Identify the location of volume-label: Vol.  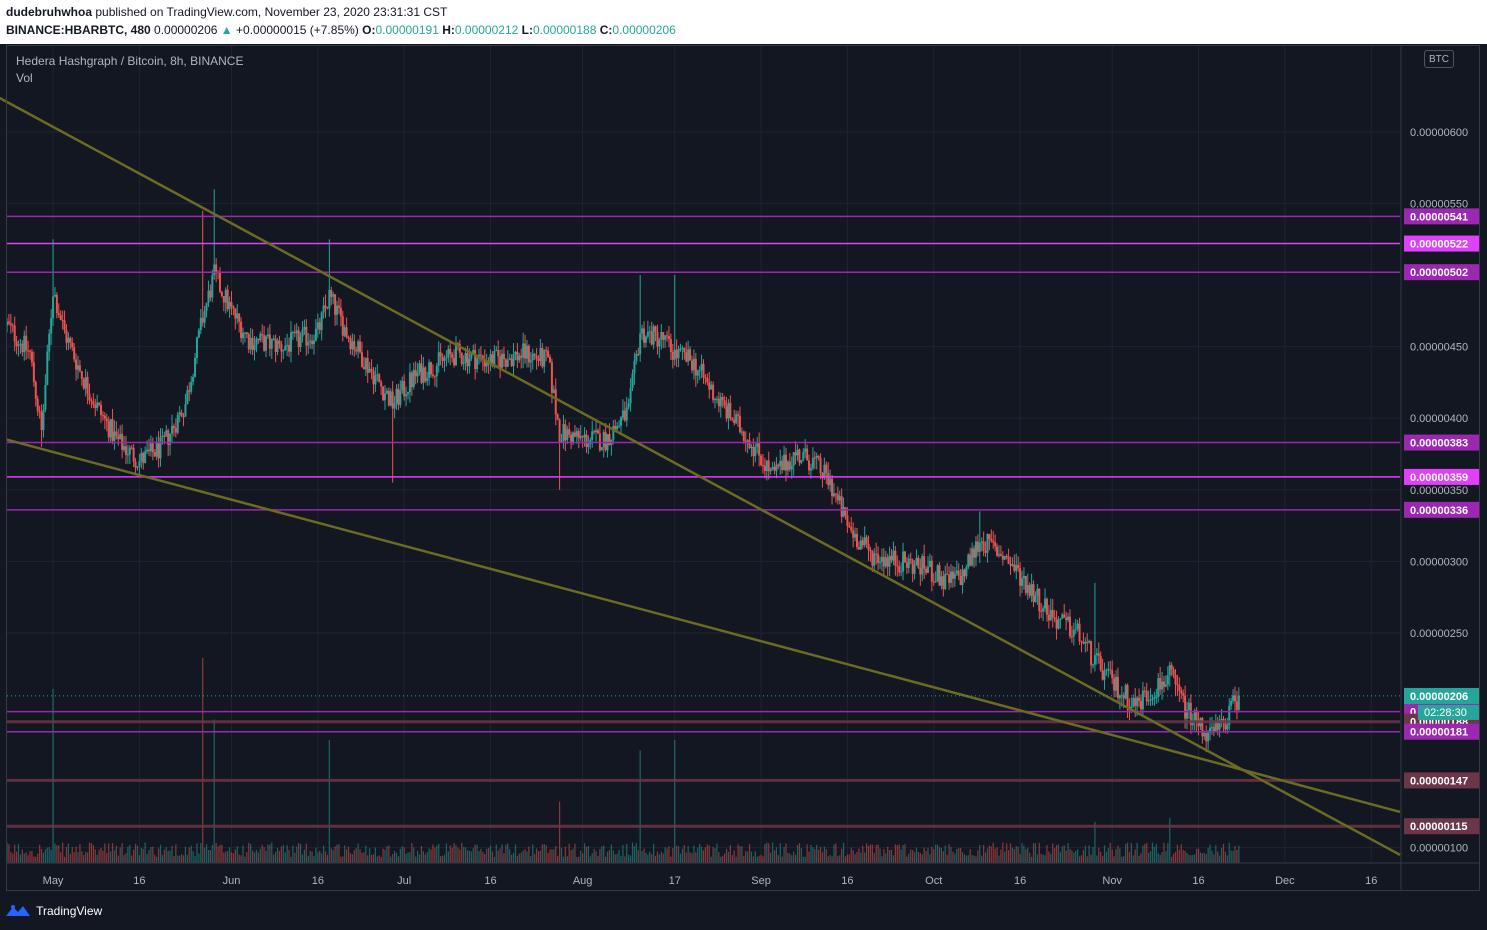
(24, 78).